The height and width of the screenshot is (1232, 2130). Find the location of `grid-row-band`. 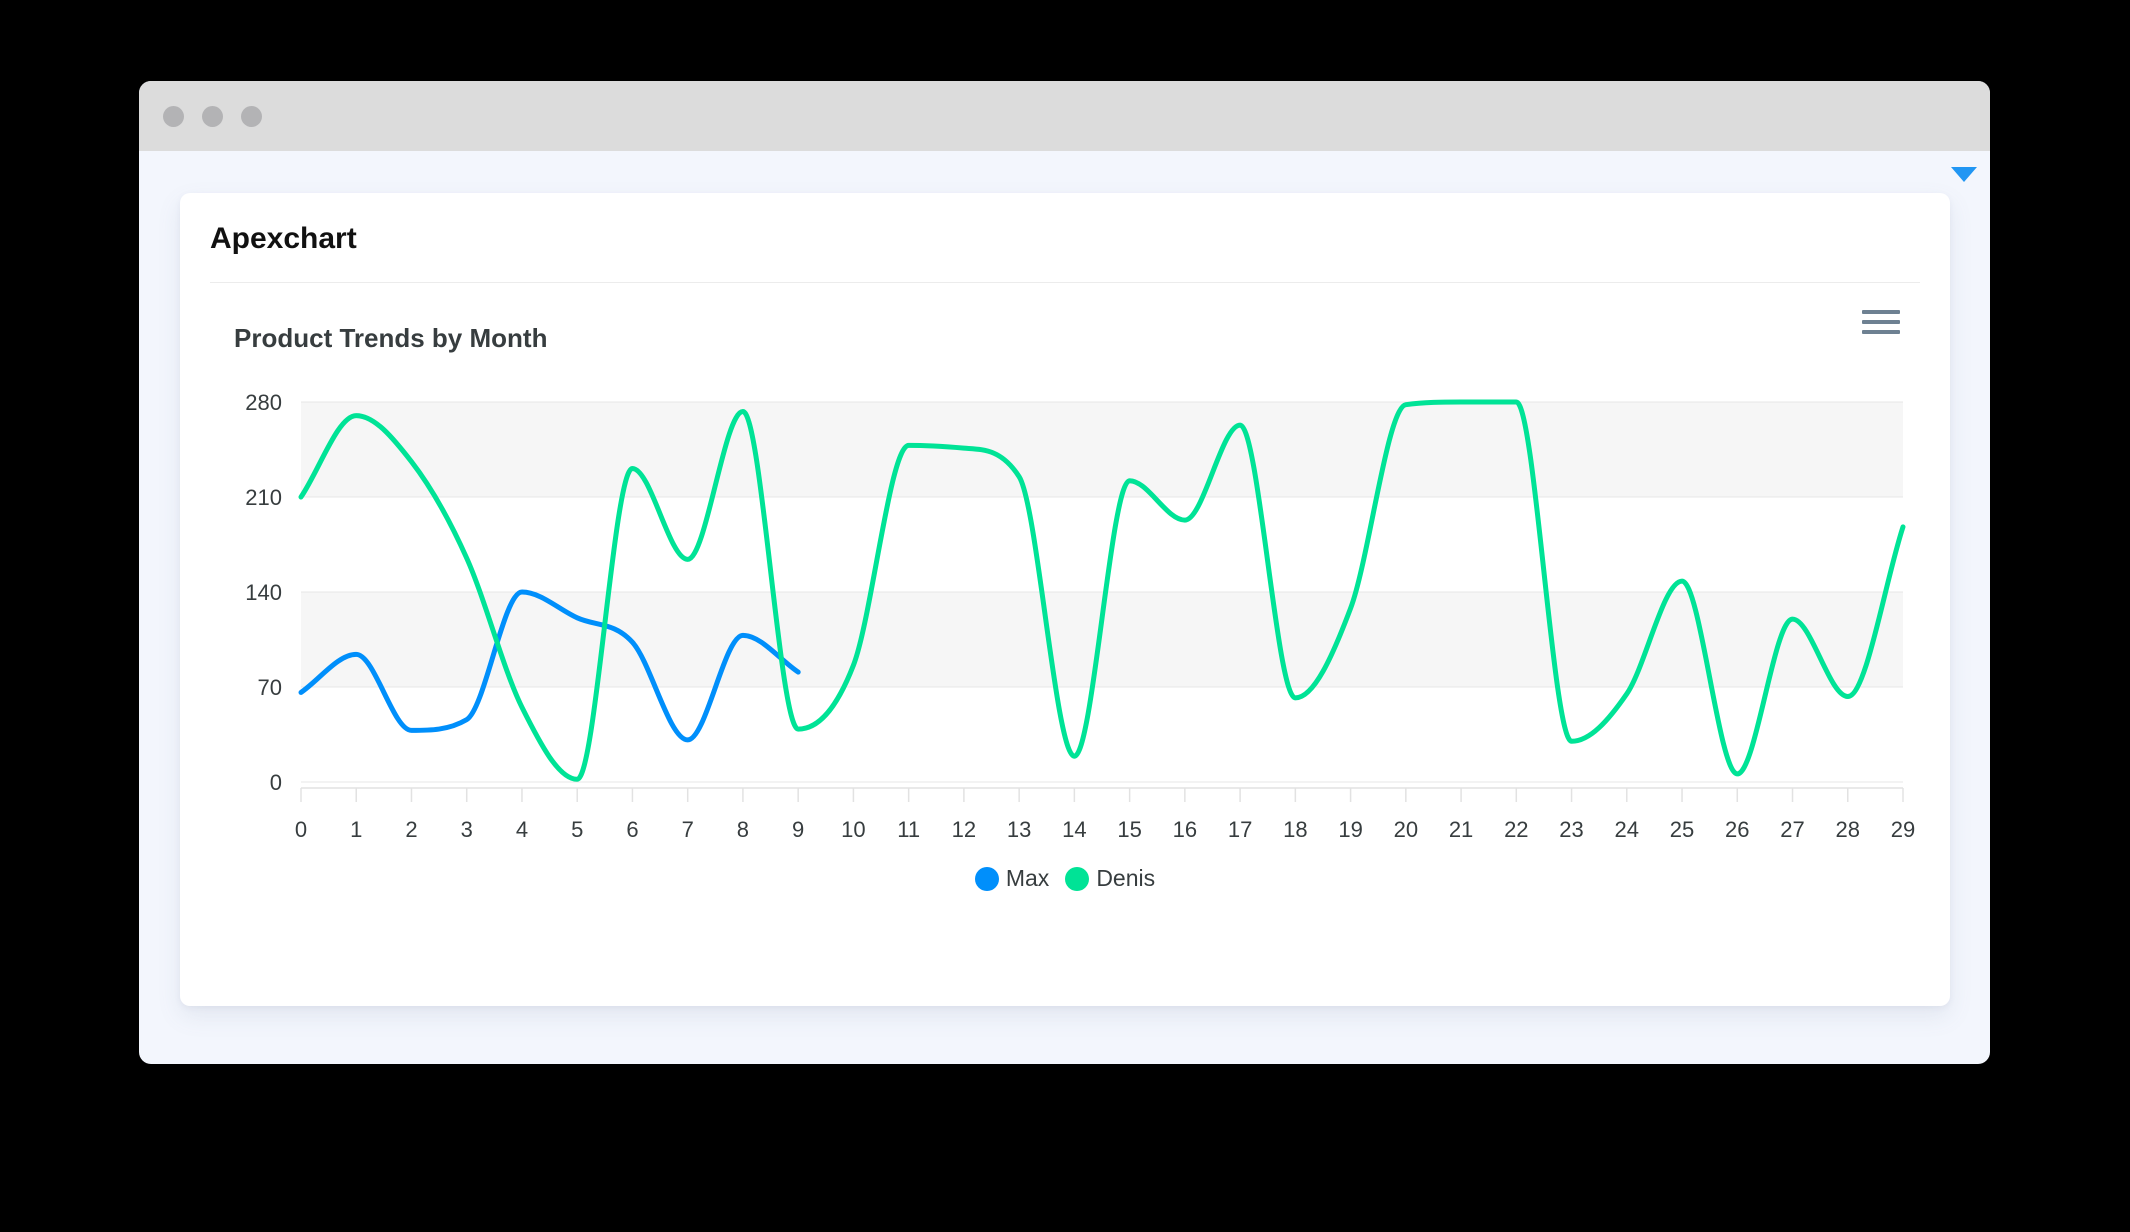

grid-row-band is located at coordinates (1102, 449).